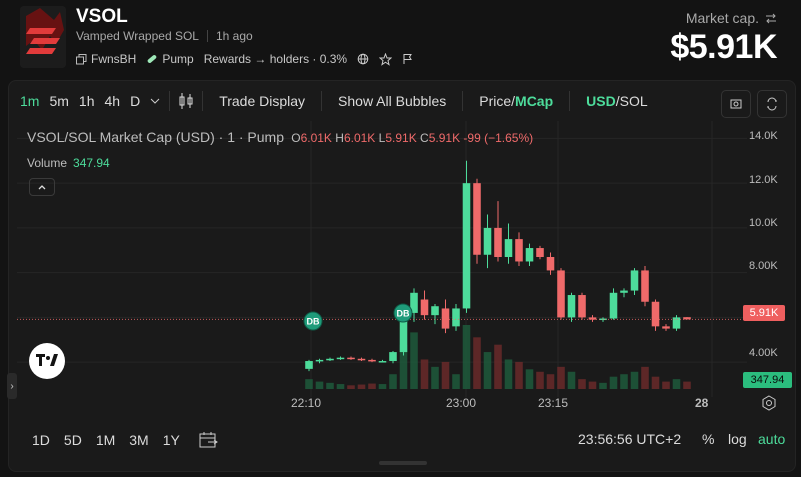  What do you see at coordinates (207, 36) in the screenshot?
I see `separator` at bounding box center [207, 36].